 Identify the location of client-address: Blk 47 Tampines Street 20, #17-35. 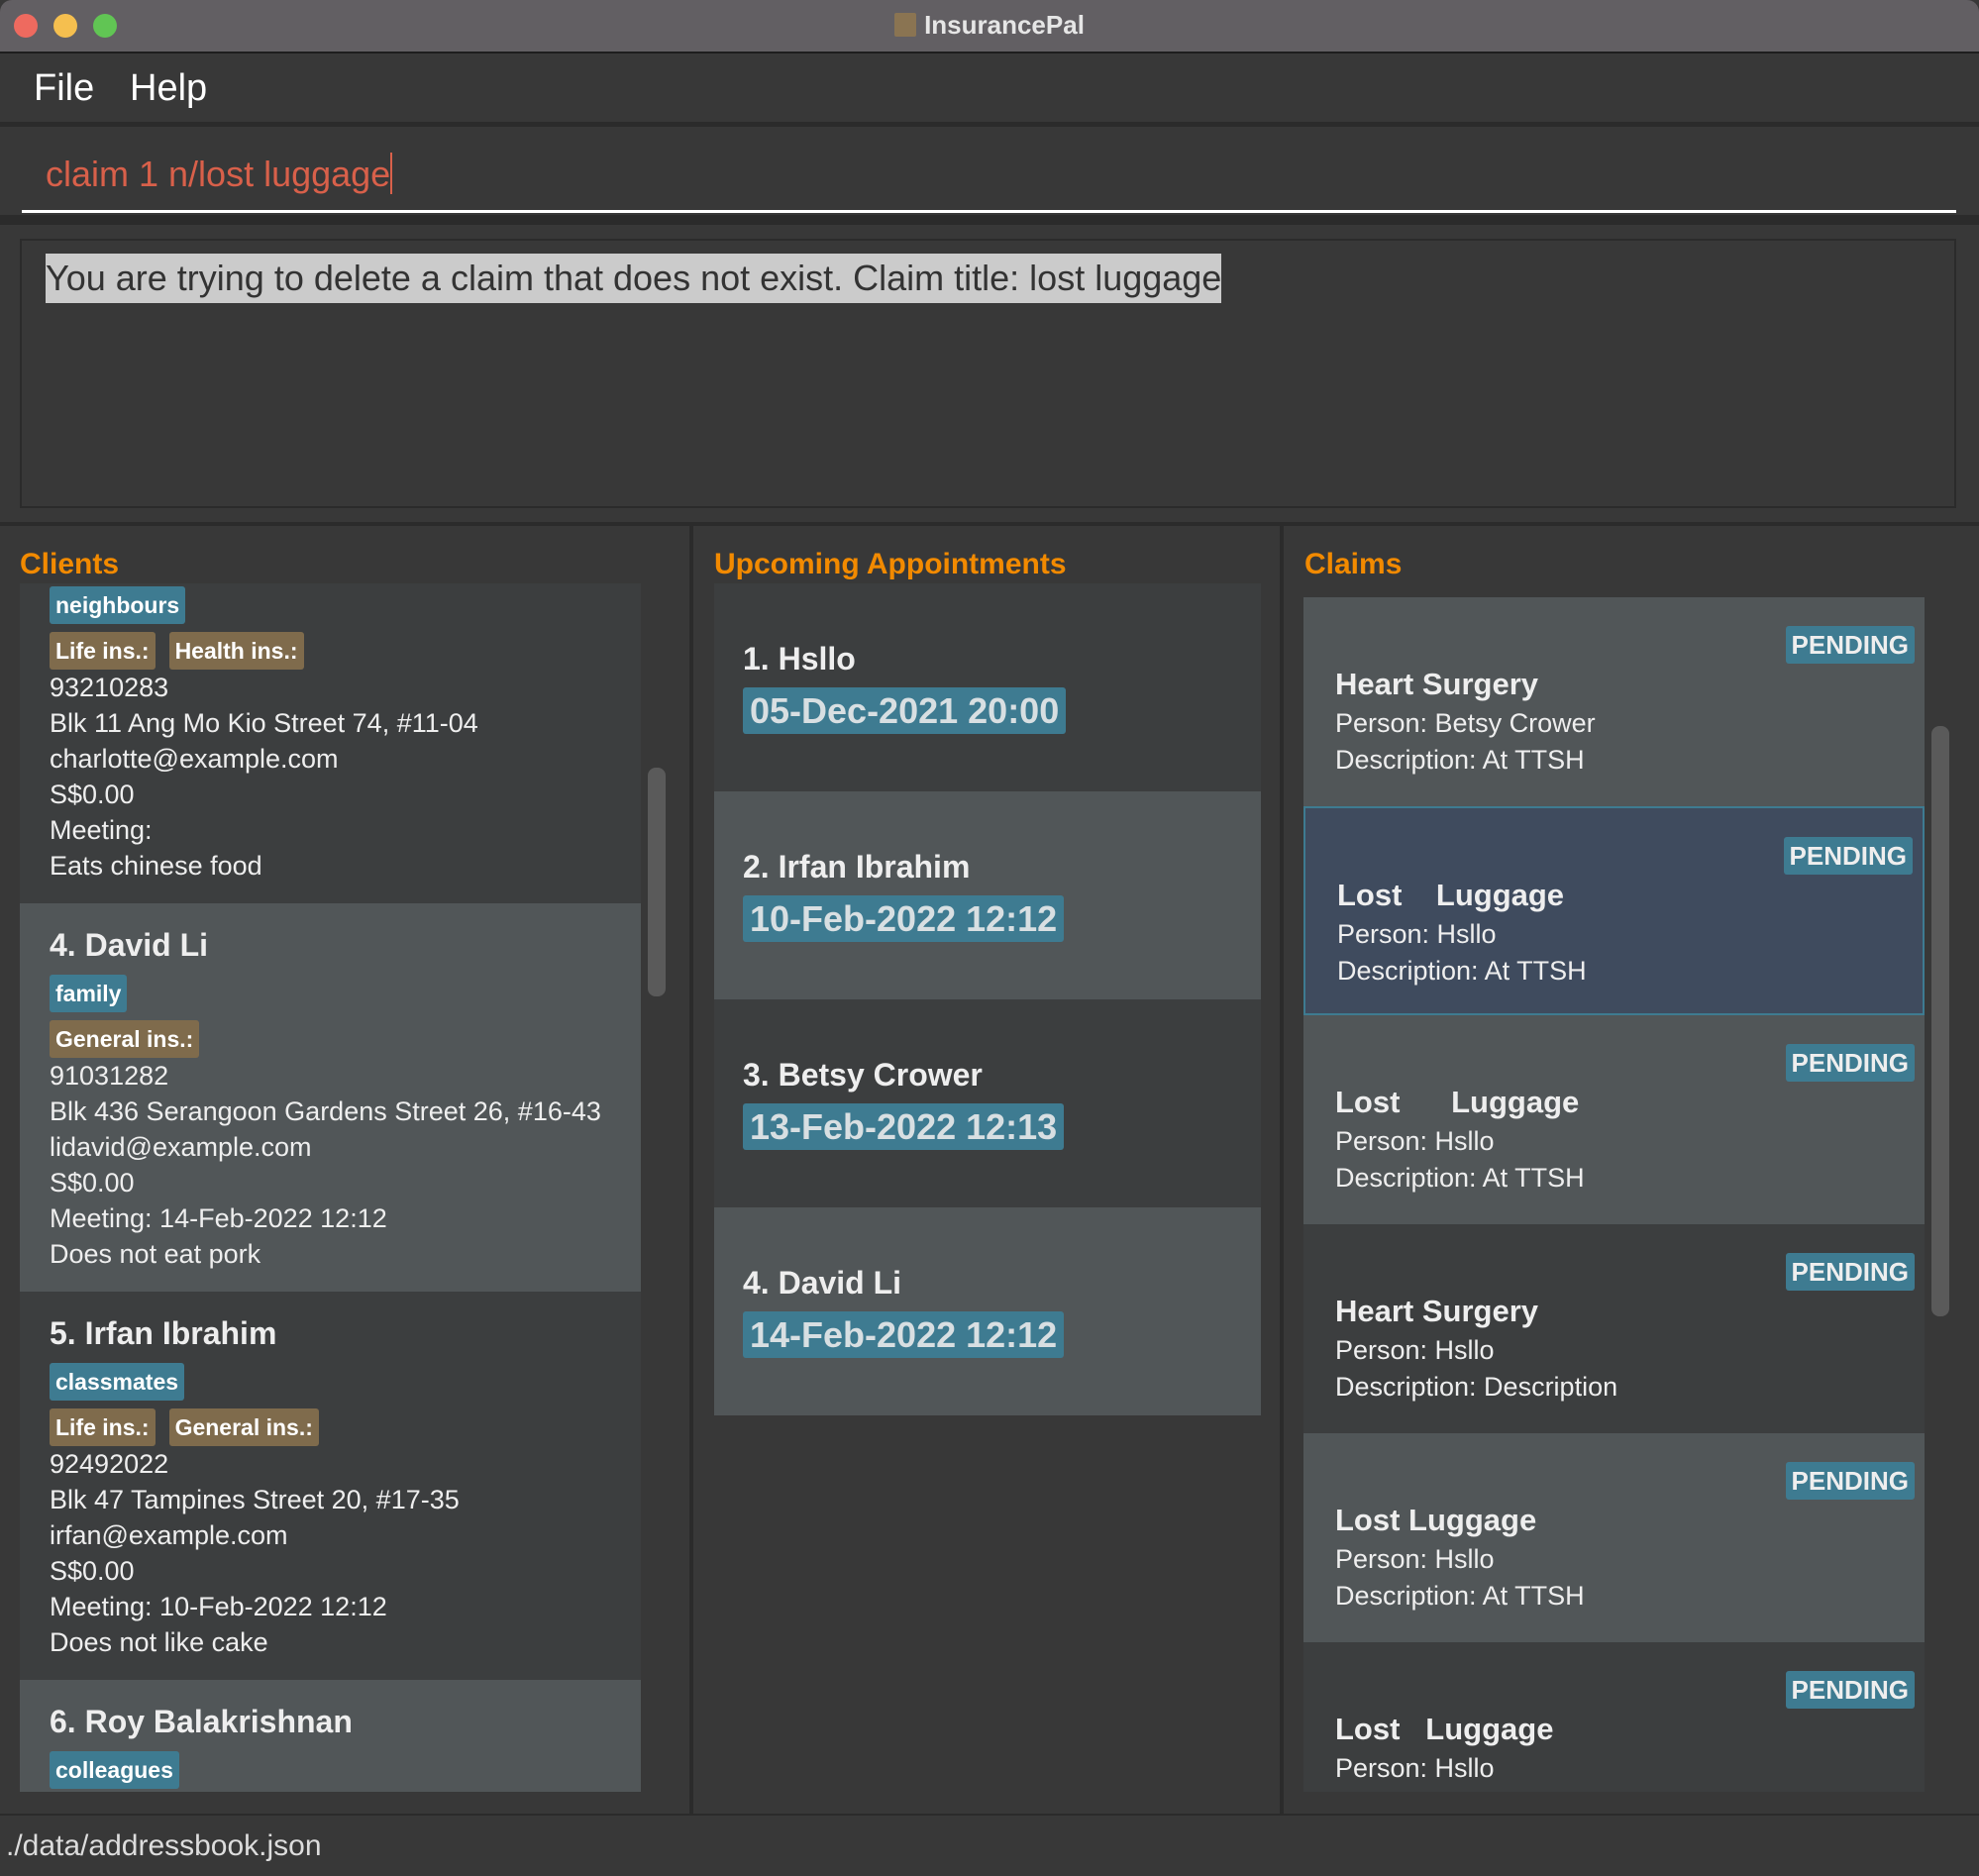
(255, 1499).